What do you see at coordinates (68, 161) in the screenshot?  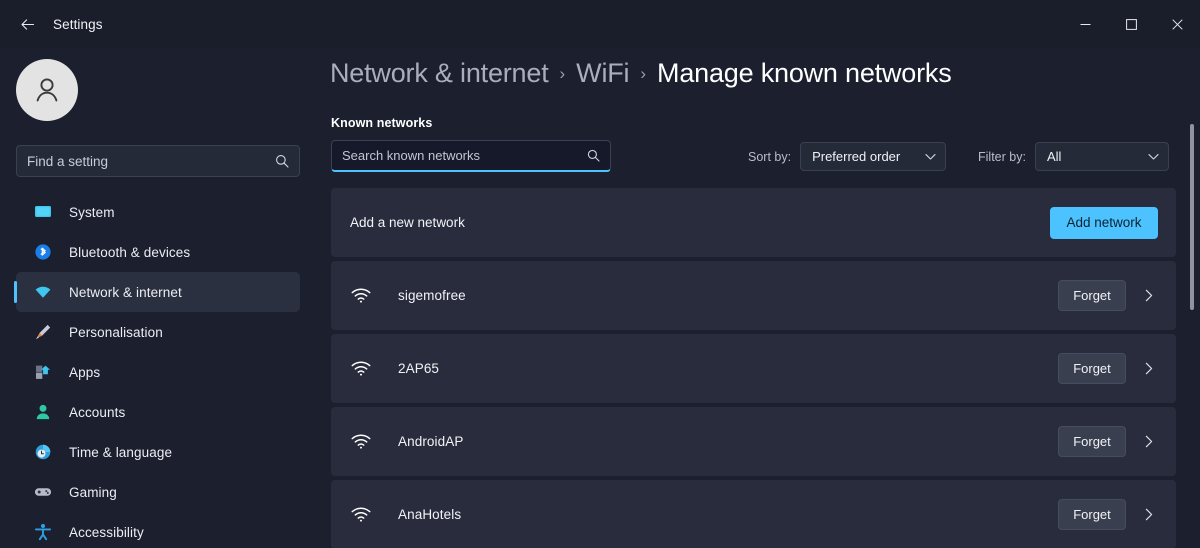 I see `find-a-setting-placeholder: Find a setting` at bounding box center [68, 161].